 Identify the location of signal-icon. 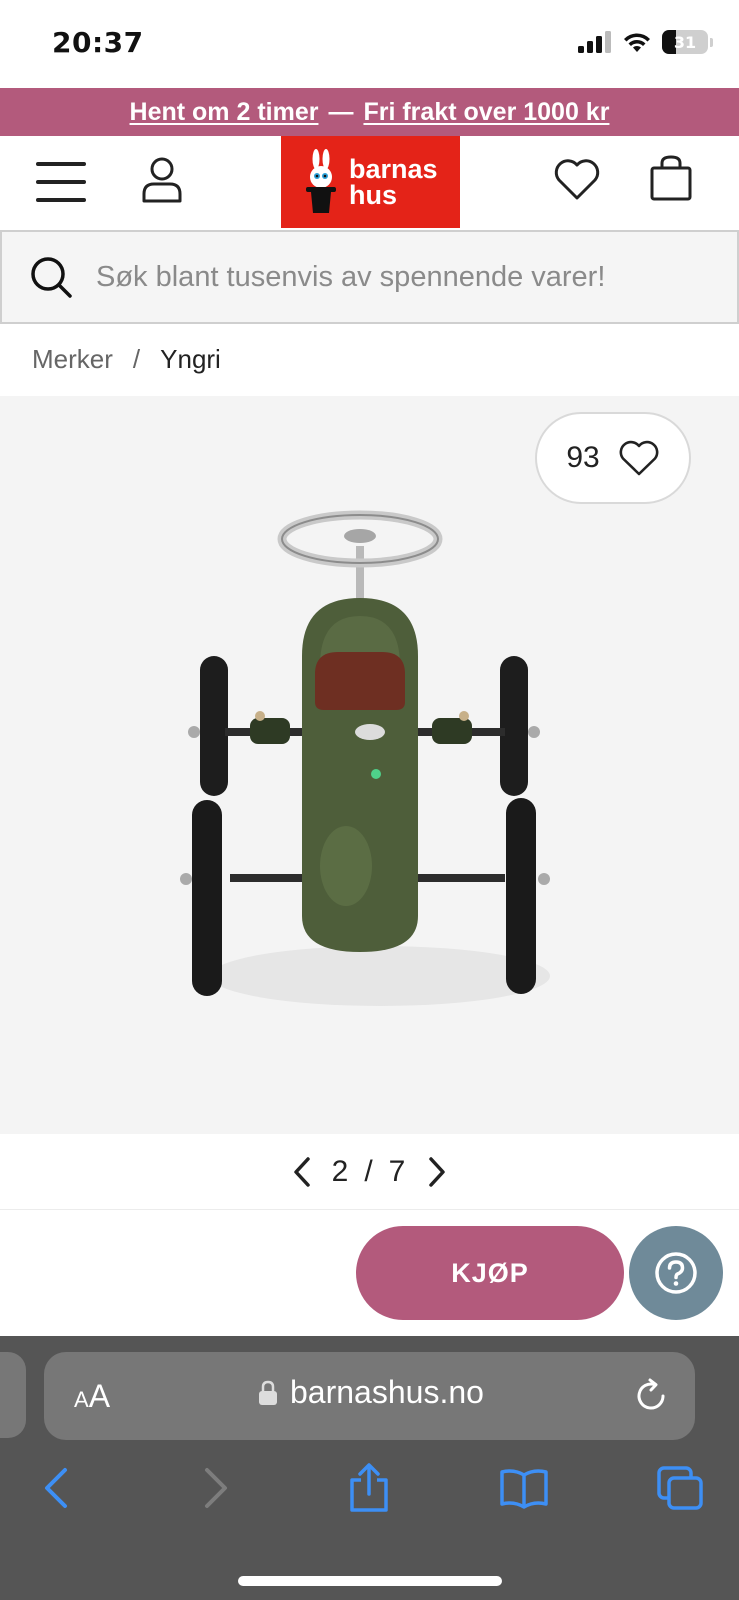
(594, 42).